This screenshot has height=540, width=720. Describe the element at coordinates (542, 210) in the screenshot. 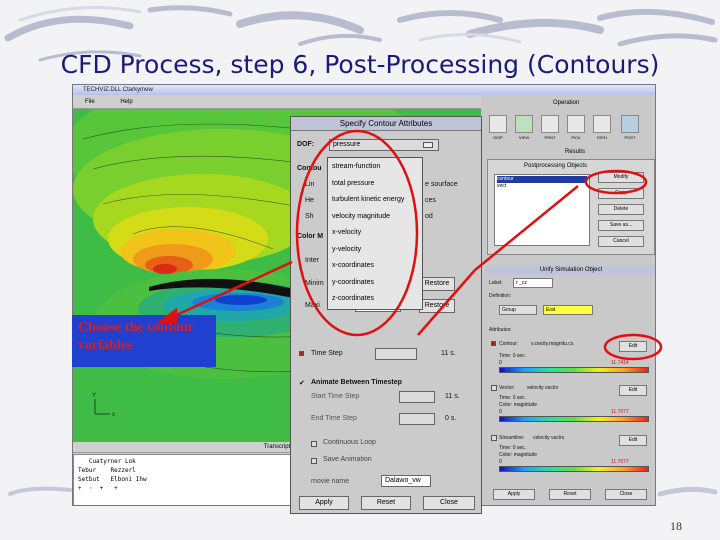

I see `objects-list: contour vect` at that location.